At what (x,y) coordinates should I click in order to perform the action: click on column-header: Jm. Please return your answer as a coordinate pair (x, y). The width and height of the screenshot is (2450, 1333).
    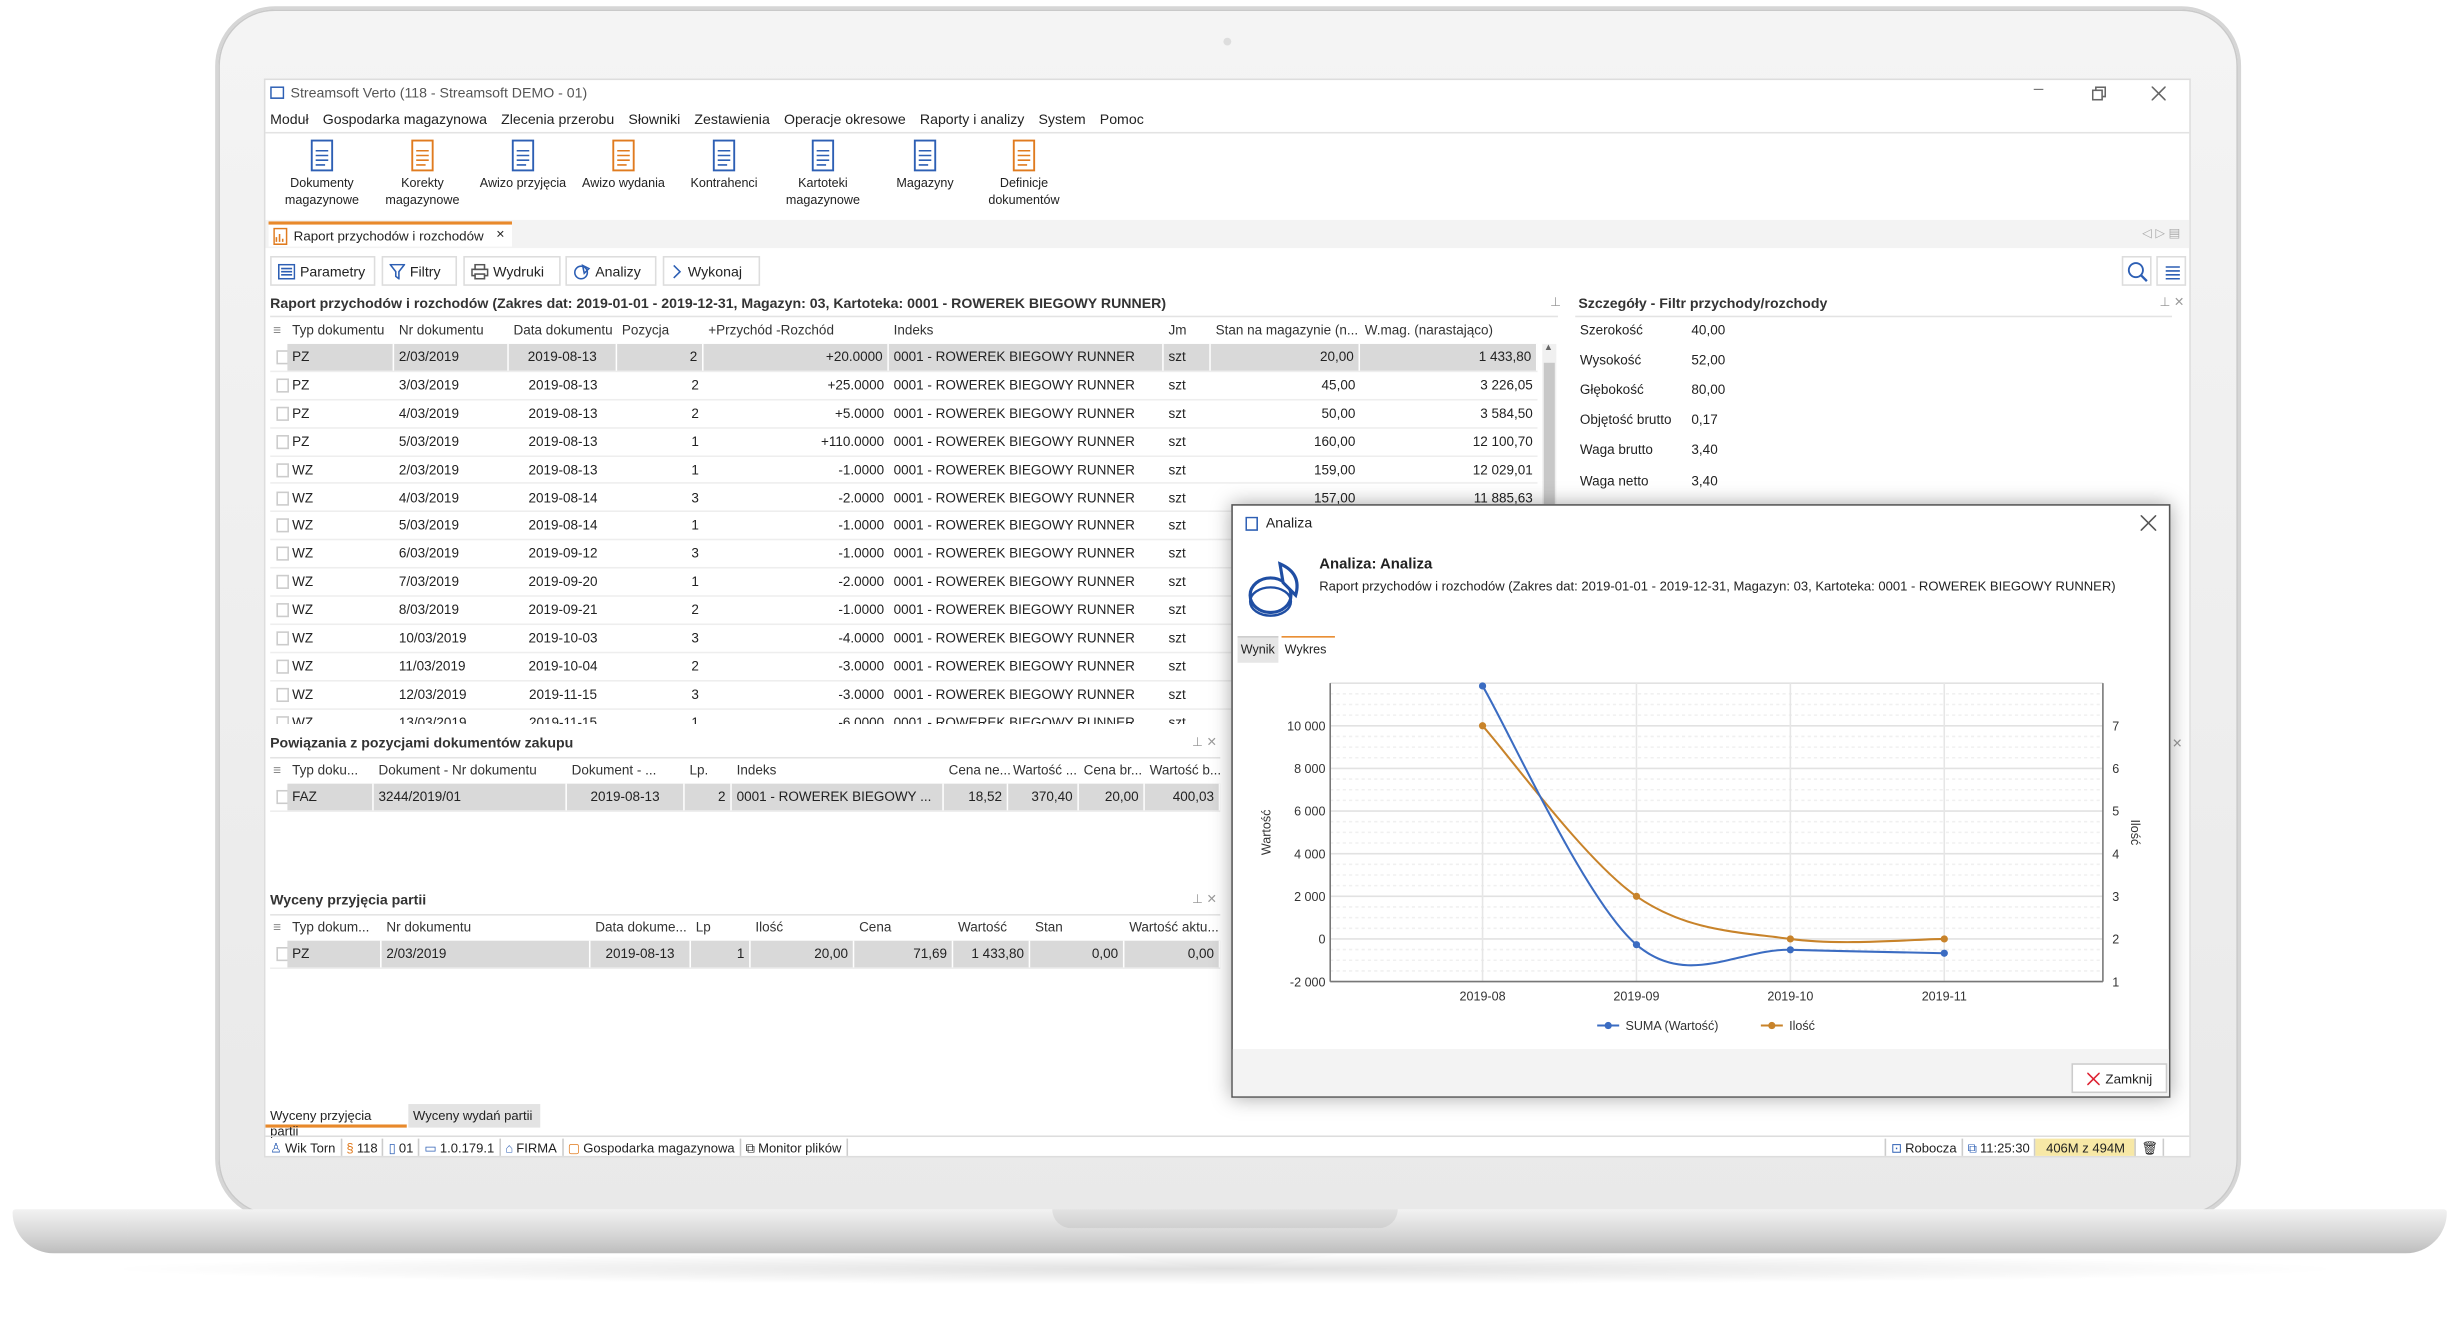
    Looking at the image, I should click on (1177, 330).